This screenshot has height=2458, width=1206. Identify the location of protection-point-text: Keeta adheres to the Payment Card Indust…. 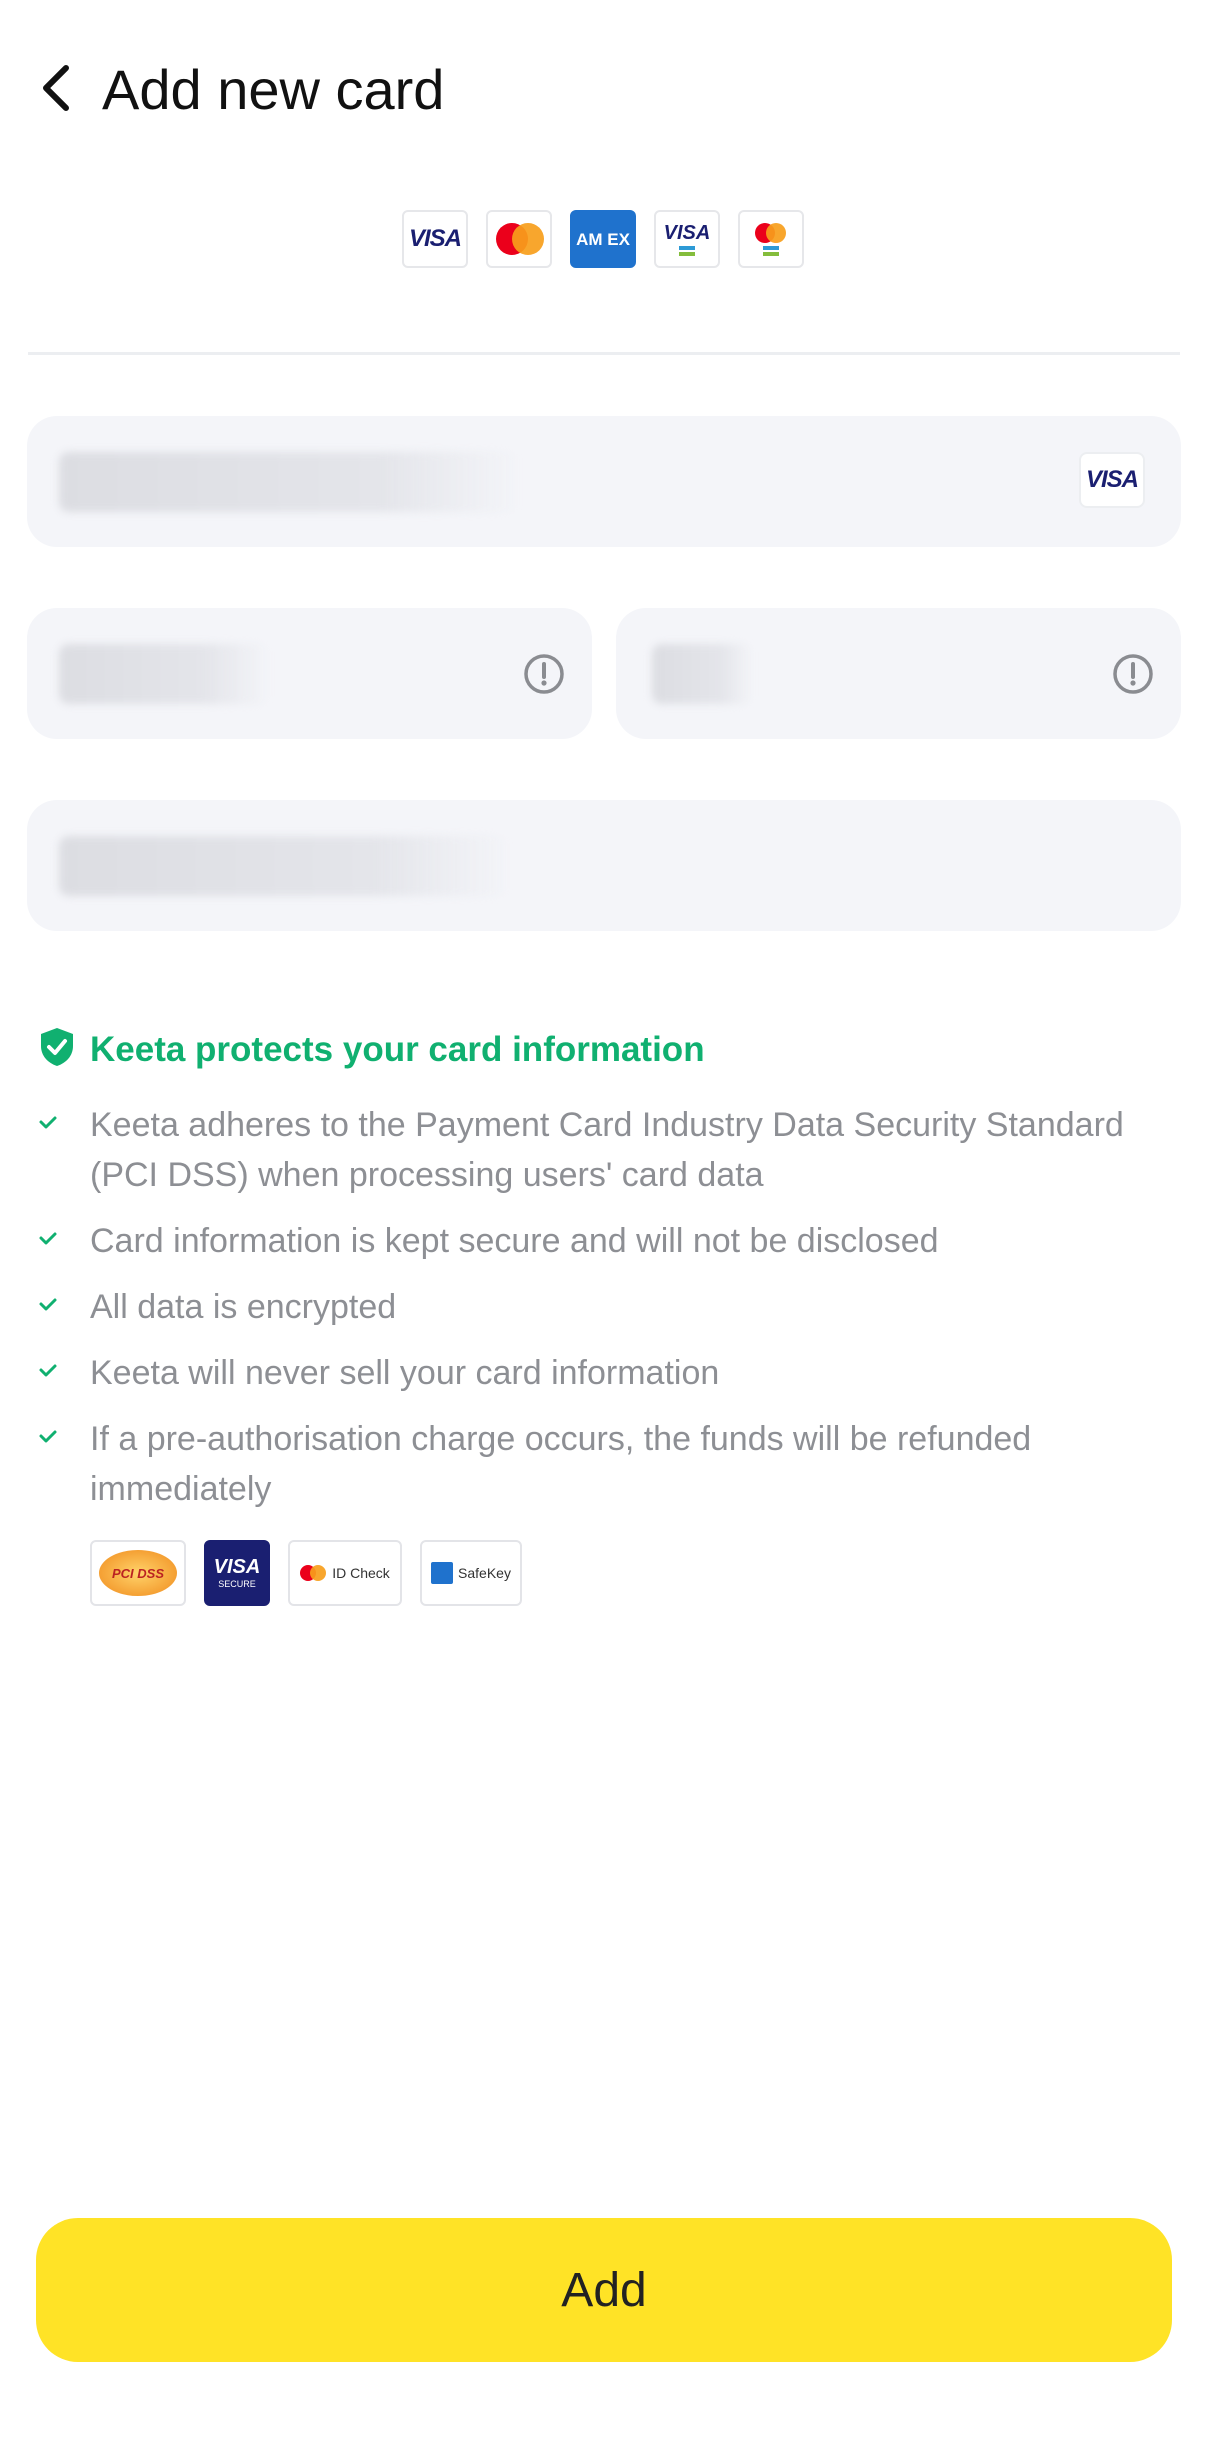
(607, 1150).